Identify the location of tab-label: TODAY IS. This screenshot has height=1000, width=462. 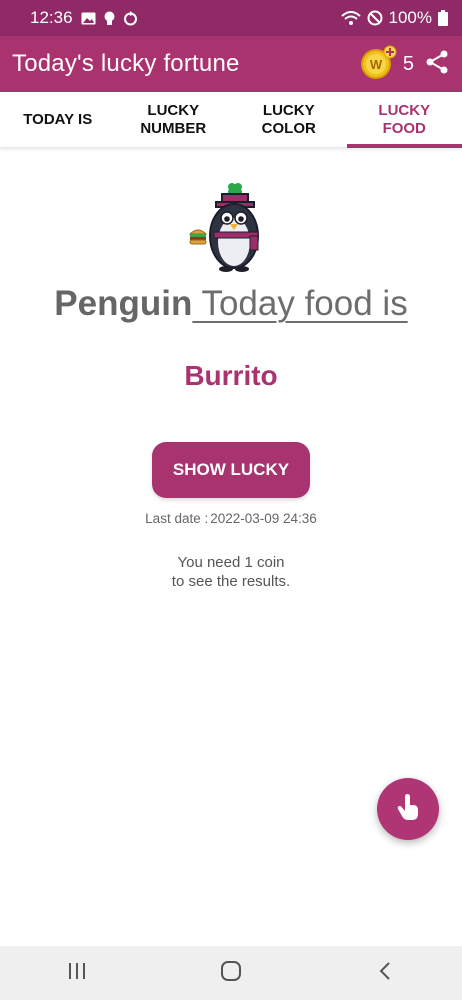
(58, 119).